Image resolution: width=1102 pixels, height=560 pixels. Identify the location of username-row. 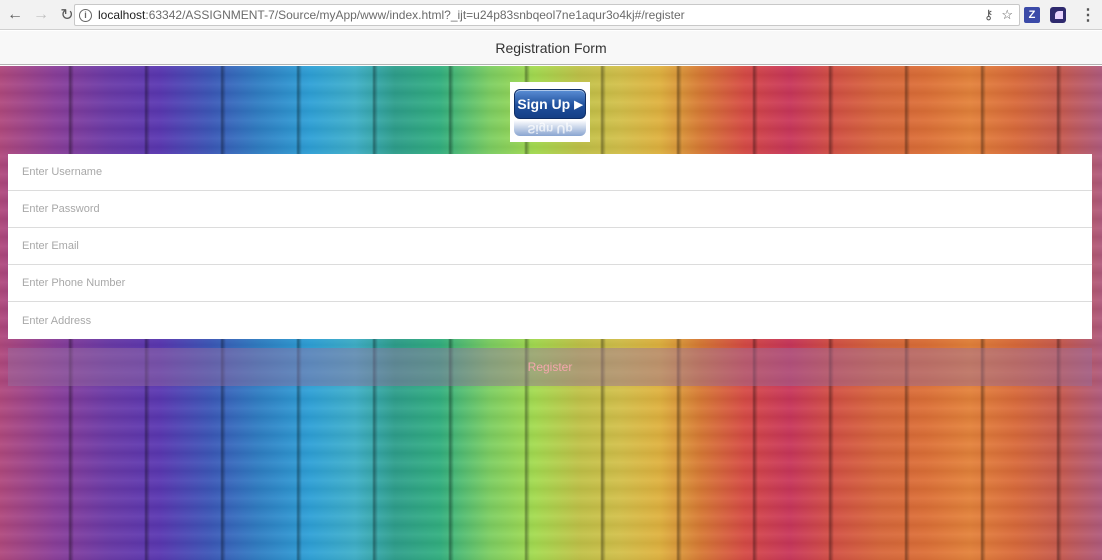
(550, 172).